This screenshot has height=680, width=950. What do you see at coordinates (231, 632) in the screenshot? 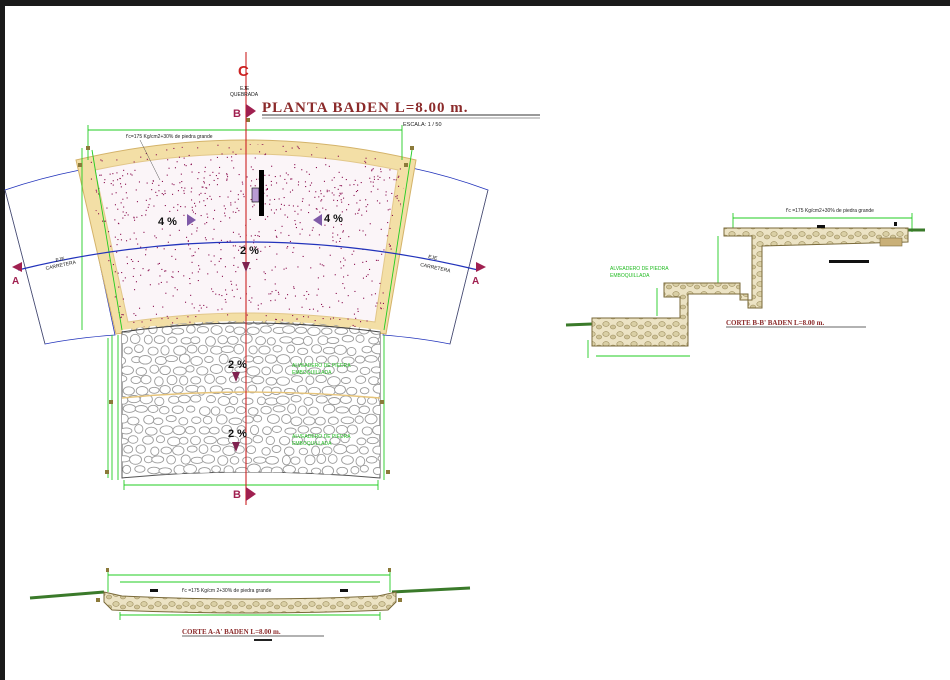
I see `section-aa-title: CORTE A-A' BADEN L=8.00 m.` at bounding box center [231, 632].